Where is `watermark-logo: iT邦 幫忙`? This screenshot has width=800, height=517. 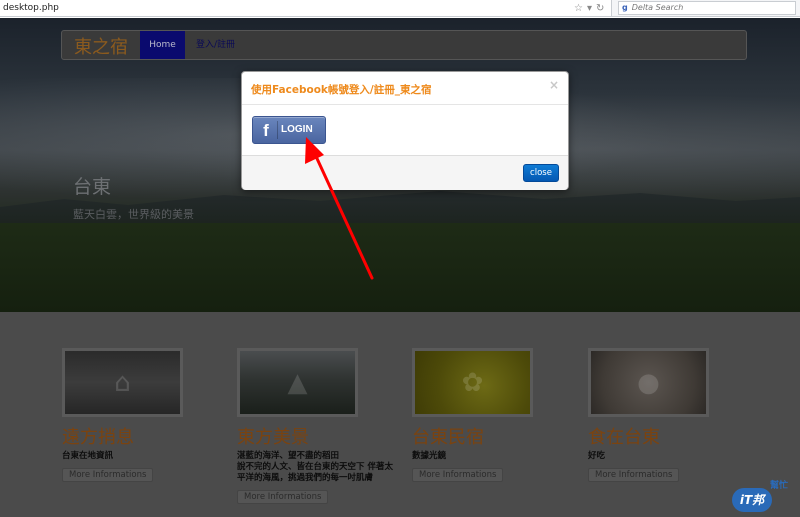 watermark-logo: iT邦 幫忙 is located at coordinates (764, 496).